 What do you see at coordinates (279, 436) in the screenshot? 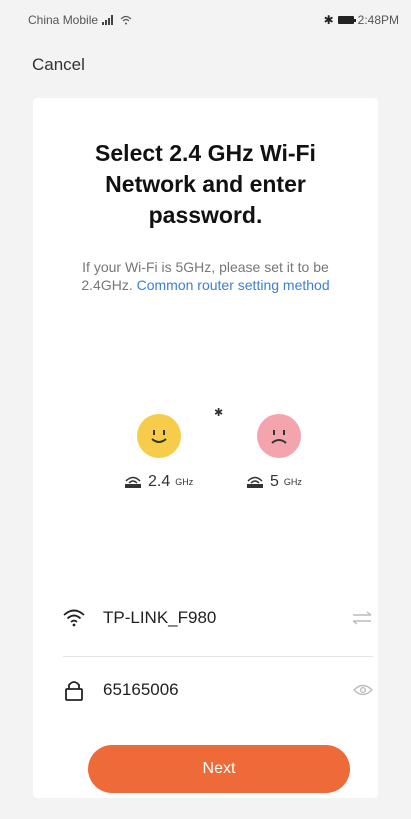
I see `sad-face-icon` at bounding box center [279, 436].